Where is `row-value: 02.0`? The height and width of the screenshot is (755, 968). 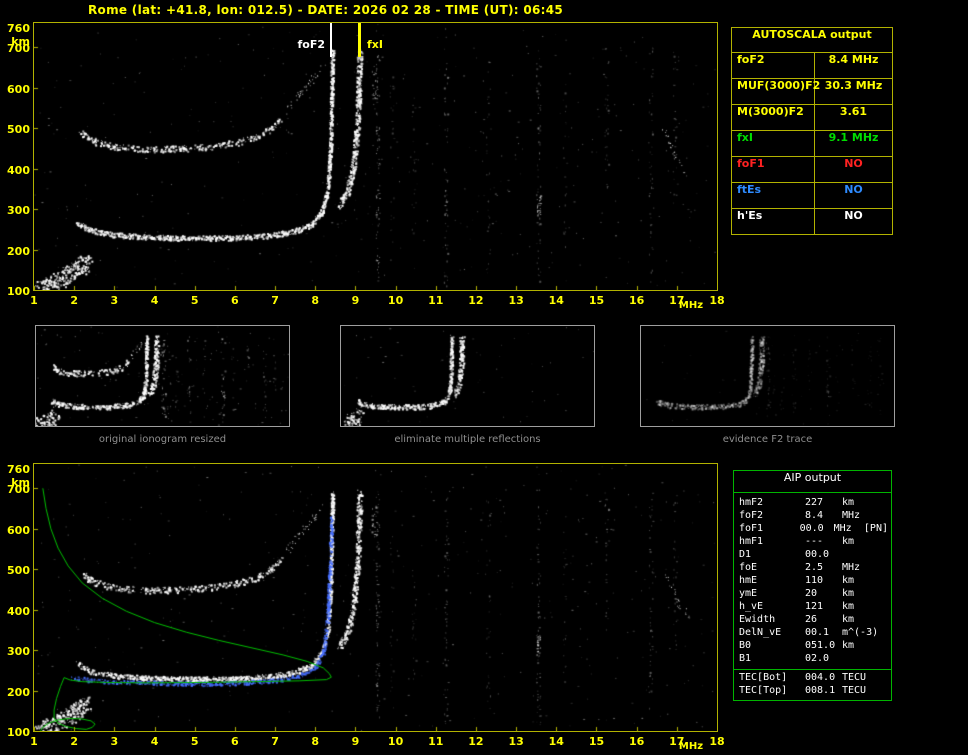 row-value: 02.0 is located at coordinates (817, 658).